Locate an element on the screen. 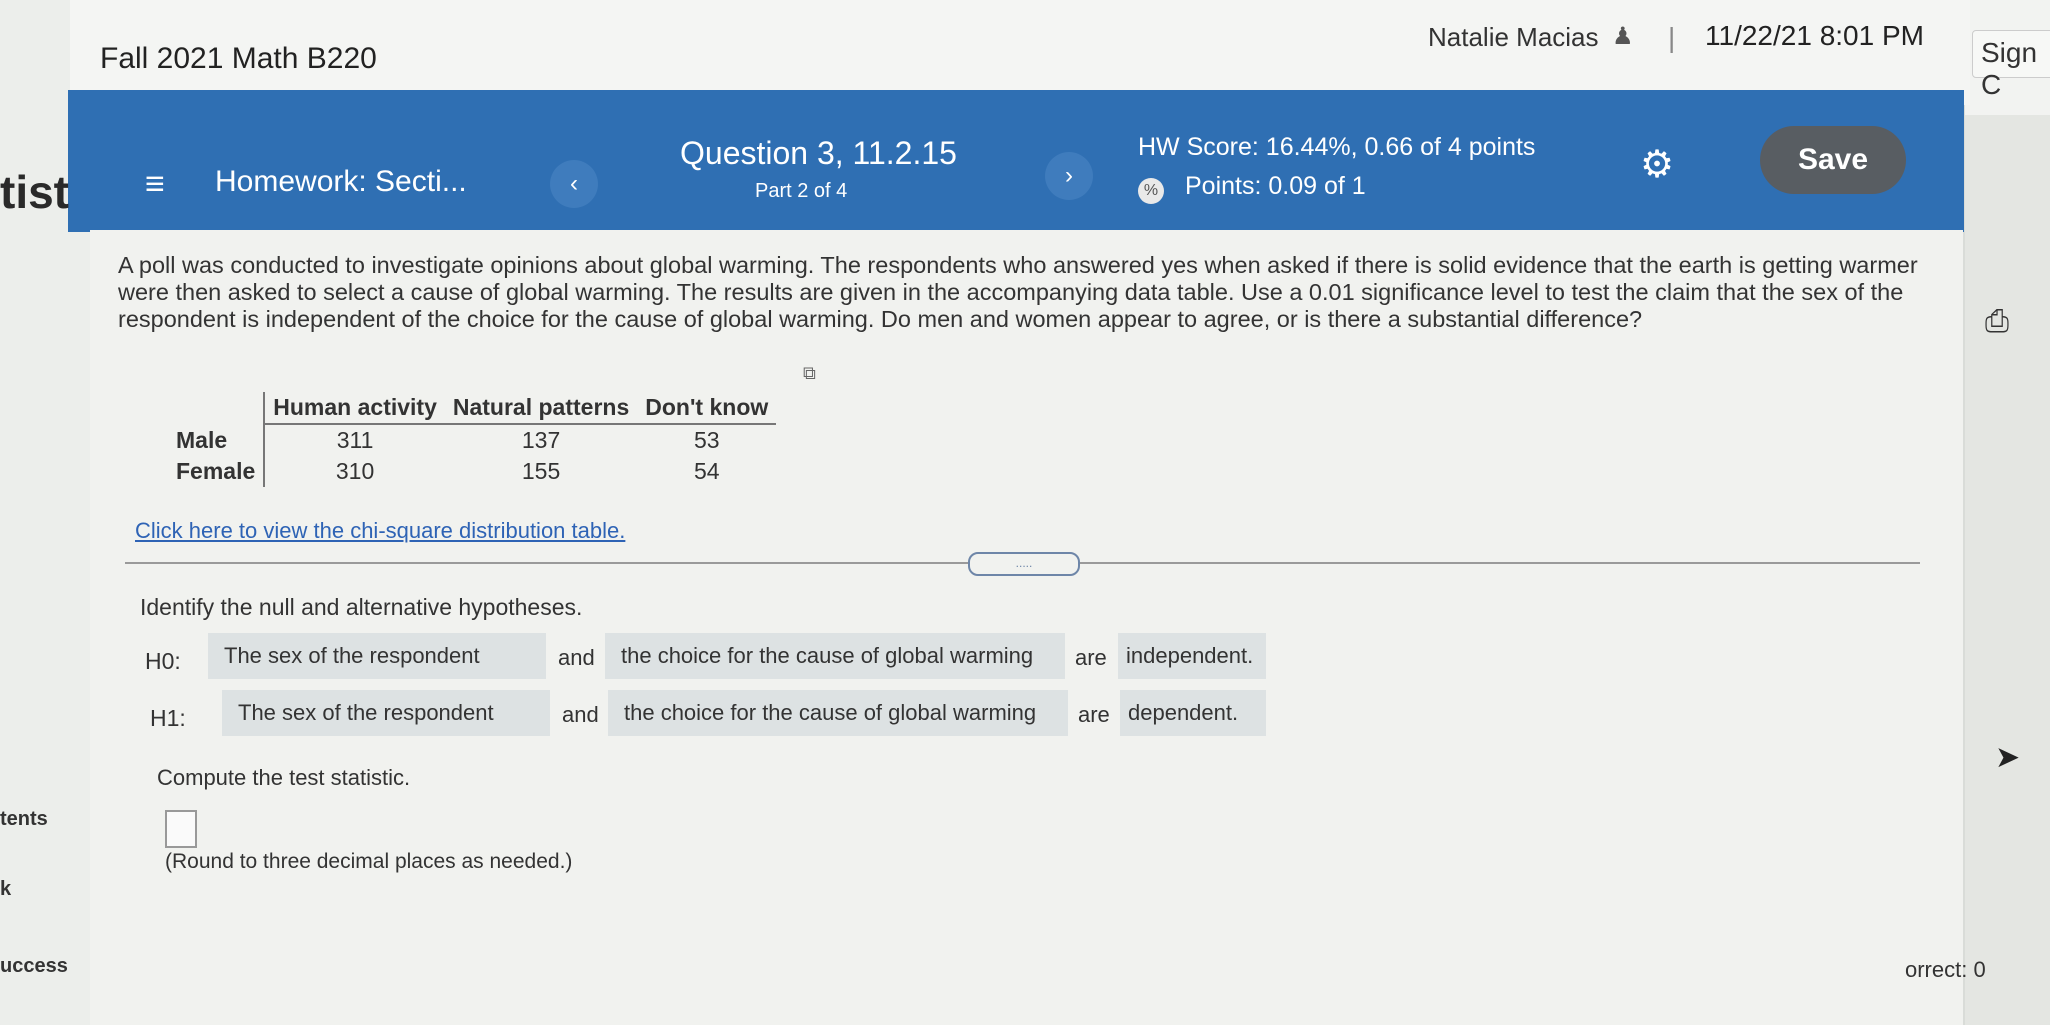 Image resolution: width=2050 pixels, height=1025 pixels. gear-icon: ⚙ is located at coordinates (1657, 164).